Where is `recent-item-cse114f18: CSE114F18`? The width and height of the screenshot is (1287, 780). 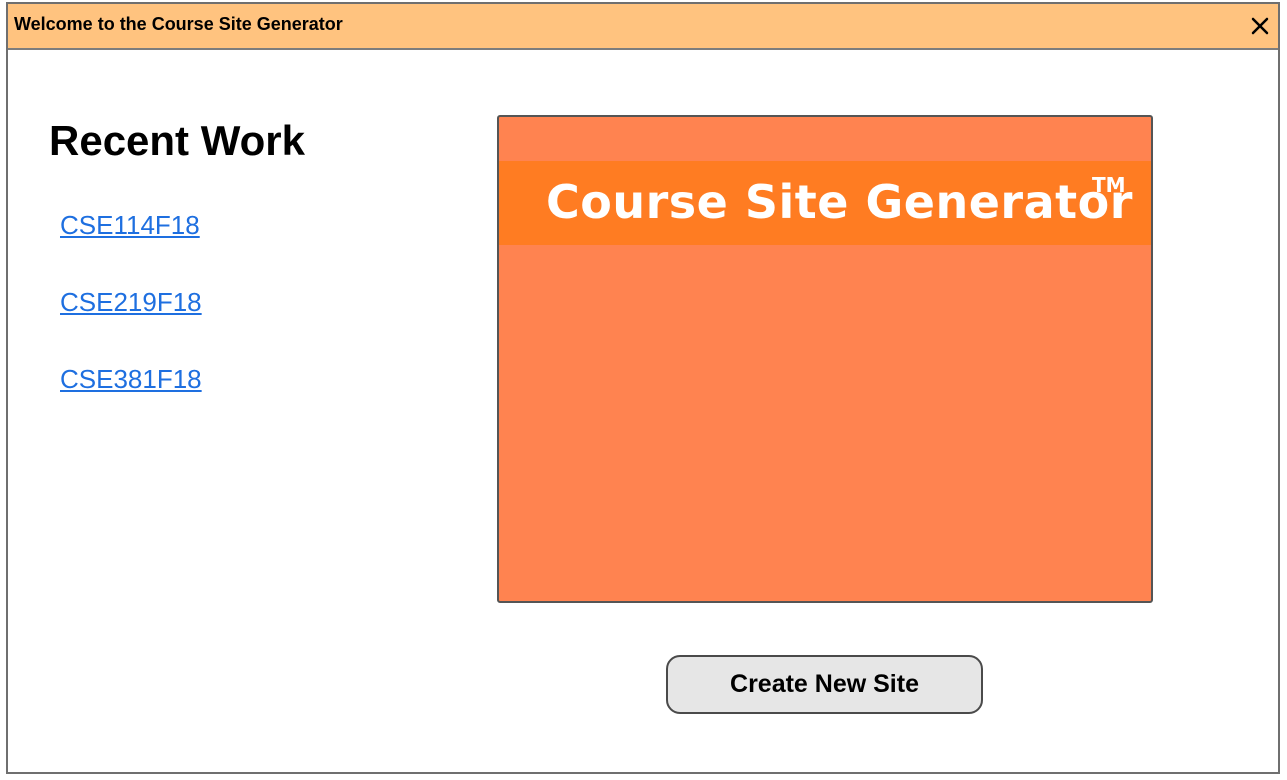
recent-item-cse114f18: CSE114F18 is located at coordinates (130, 225).